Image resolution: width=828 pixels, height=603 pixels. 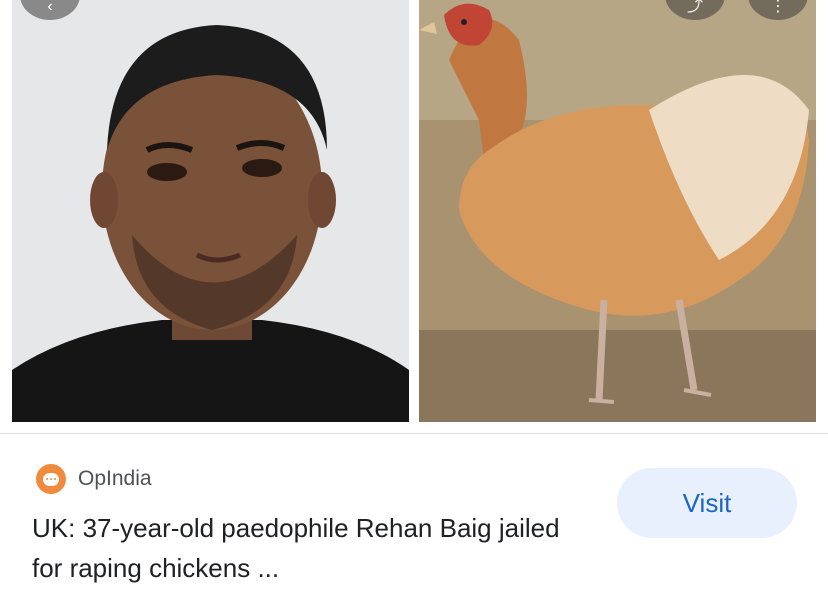 What do you see at coordinates (50, 7) in the screenshot?
I see `back-arrow-icon: ‹` at bounding box center [50, 7].